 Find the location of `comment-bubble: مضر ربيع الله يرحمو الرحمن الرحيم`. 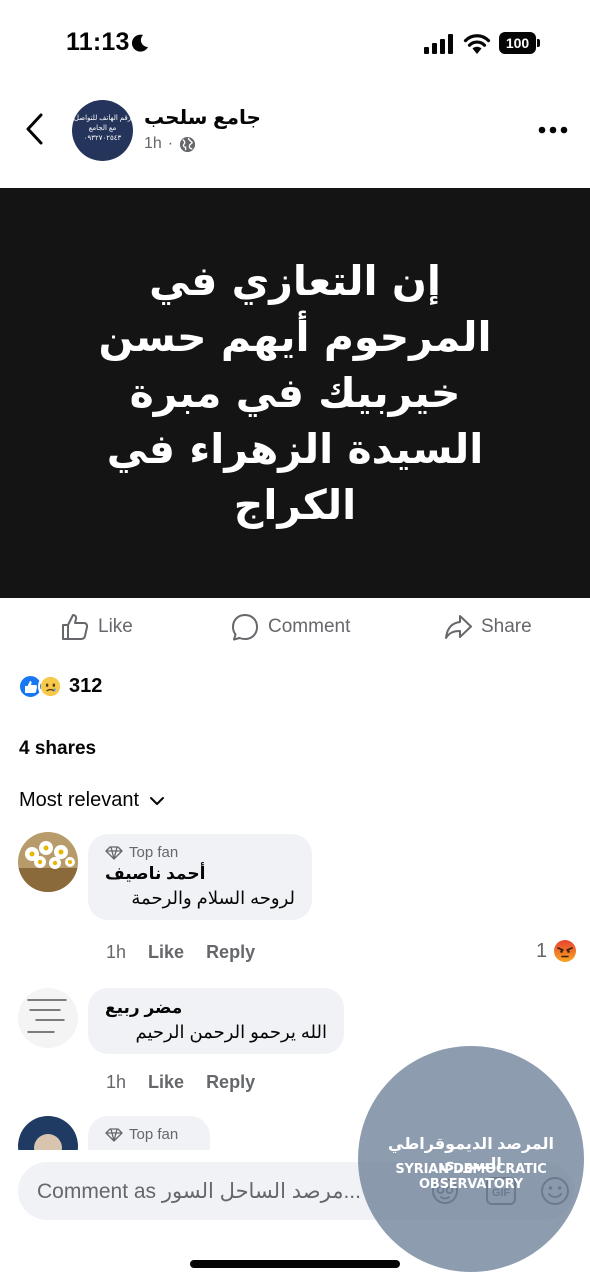

comment-bubble: مضر ربيع الله يرحمو الرحمن الرحيم is located at coordinates (216, 1021).